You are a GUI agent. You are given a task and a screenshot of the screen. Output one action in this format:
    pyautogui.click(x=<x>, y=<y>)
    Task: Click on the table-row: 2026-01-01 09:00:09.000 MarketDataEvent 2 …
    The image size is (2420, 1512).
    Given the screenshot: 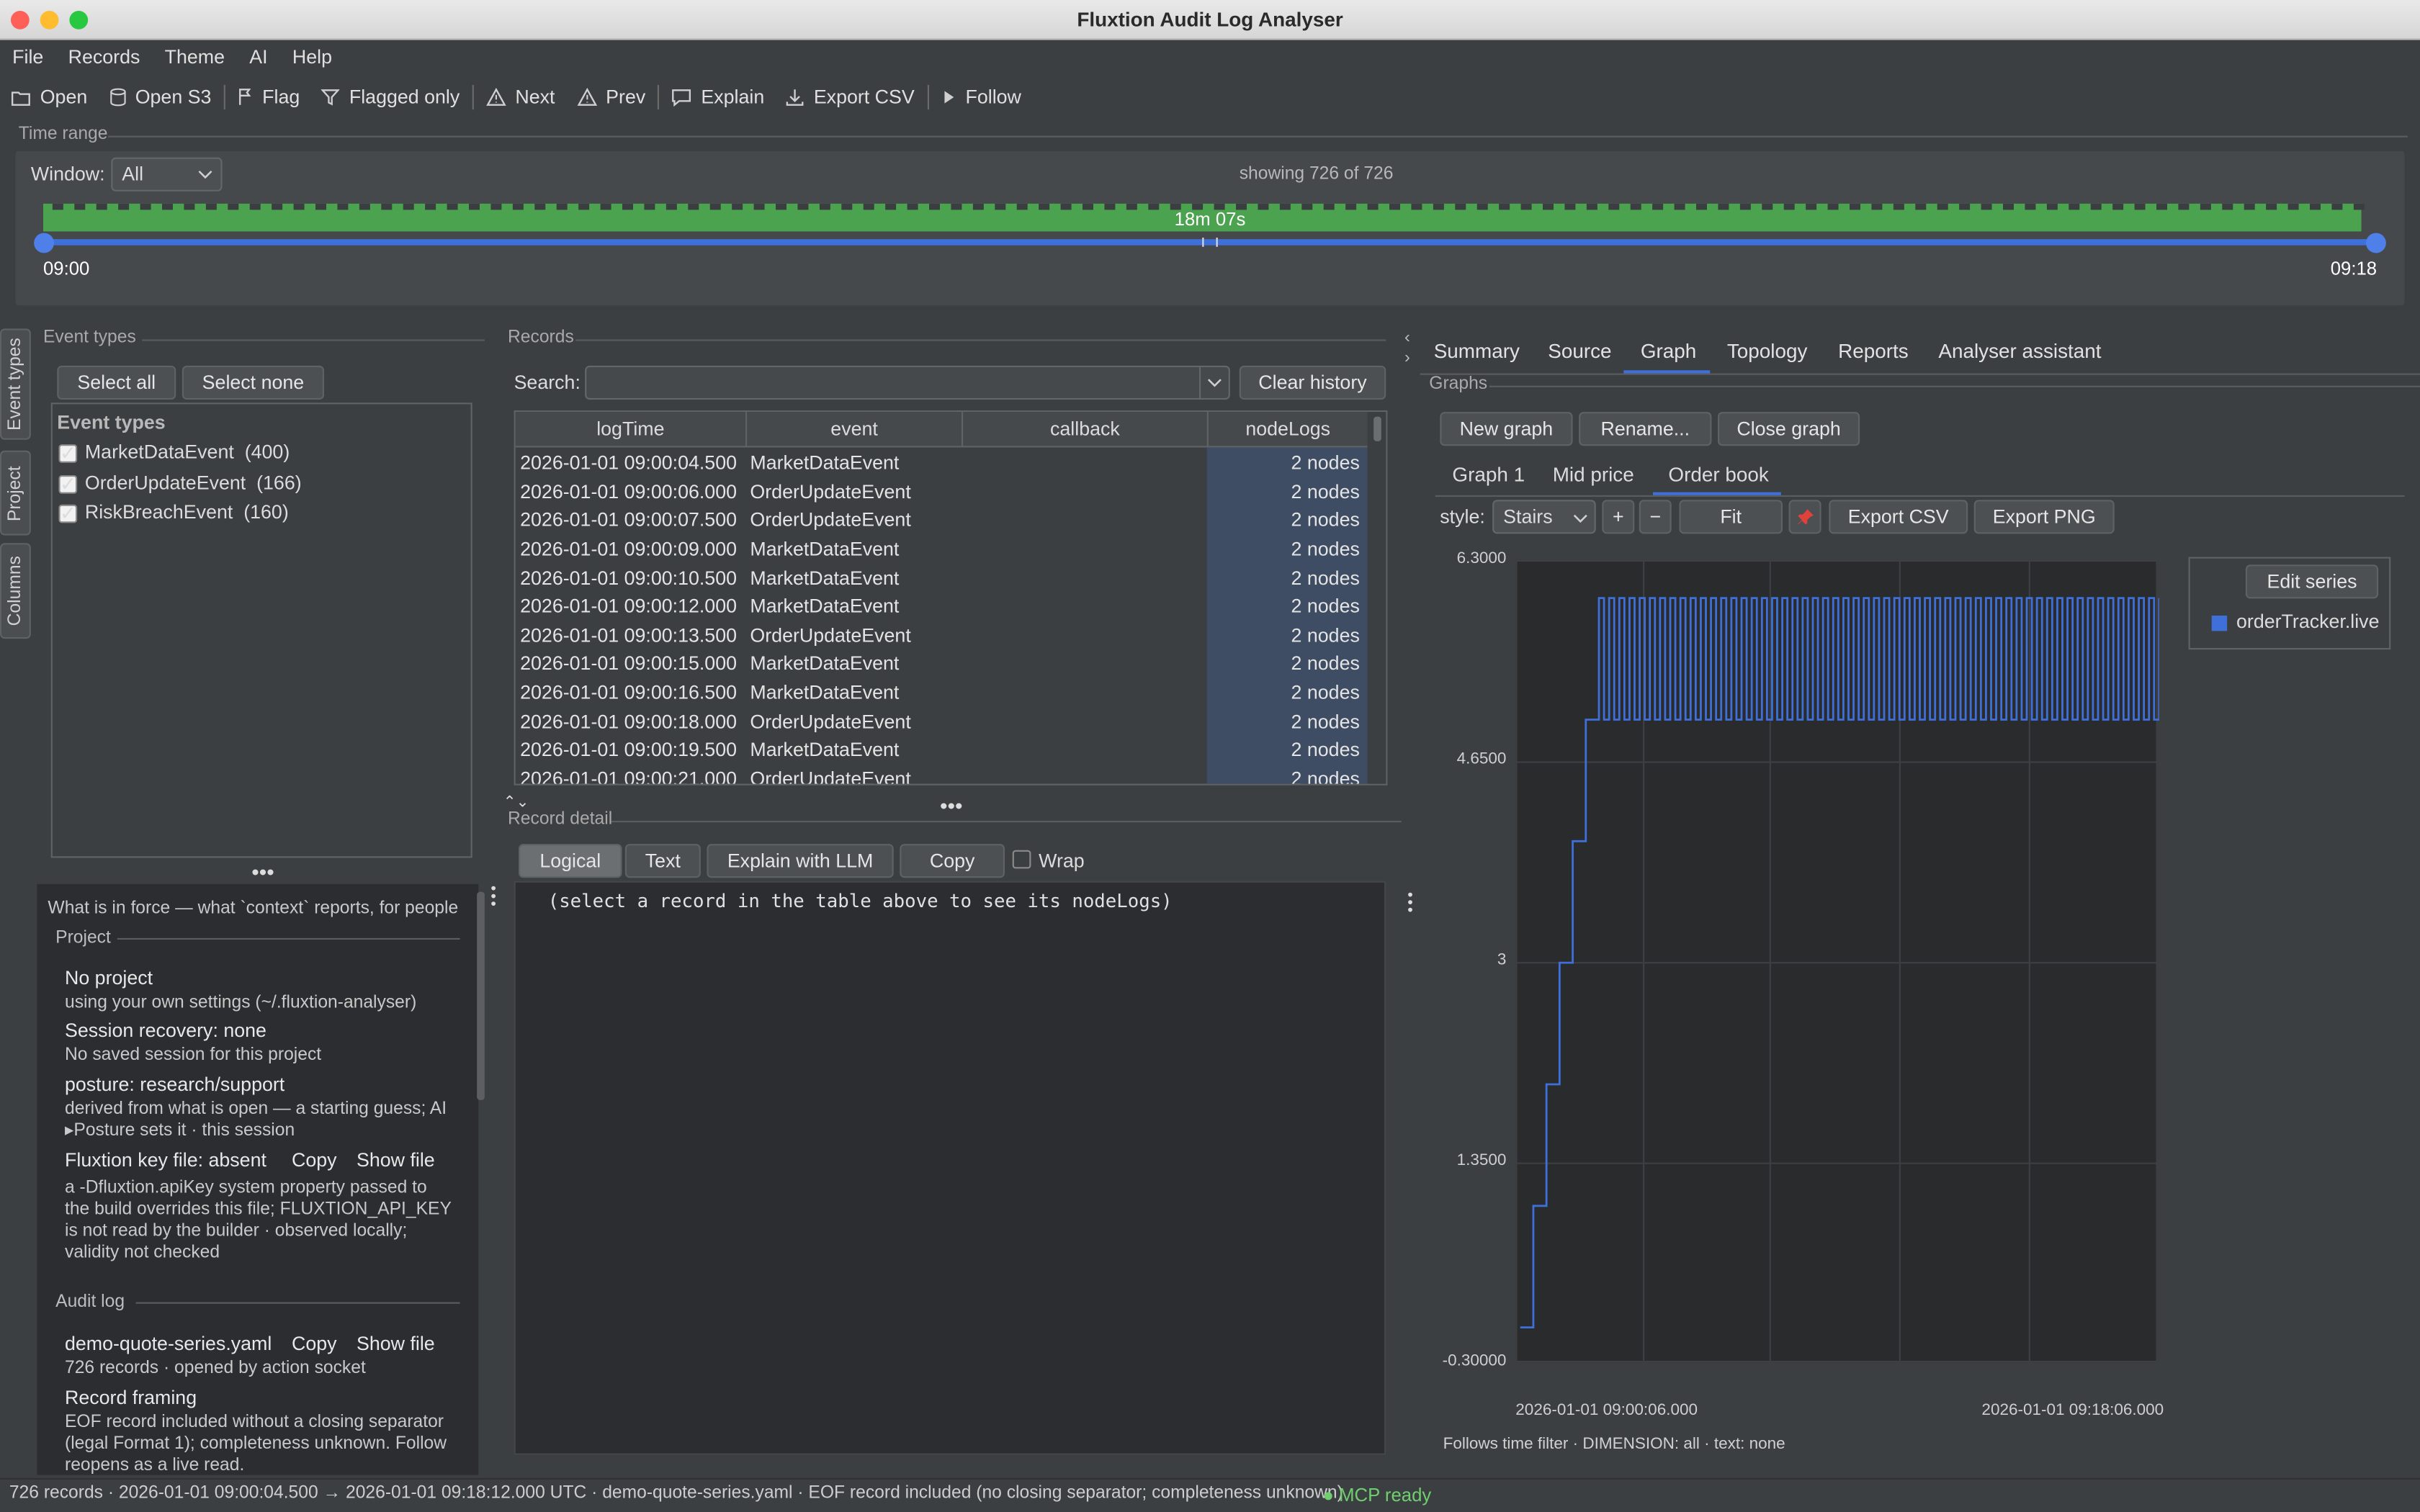 What is the action you would take?
    pyautogui.click(x=940, y=549)
    